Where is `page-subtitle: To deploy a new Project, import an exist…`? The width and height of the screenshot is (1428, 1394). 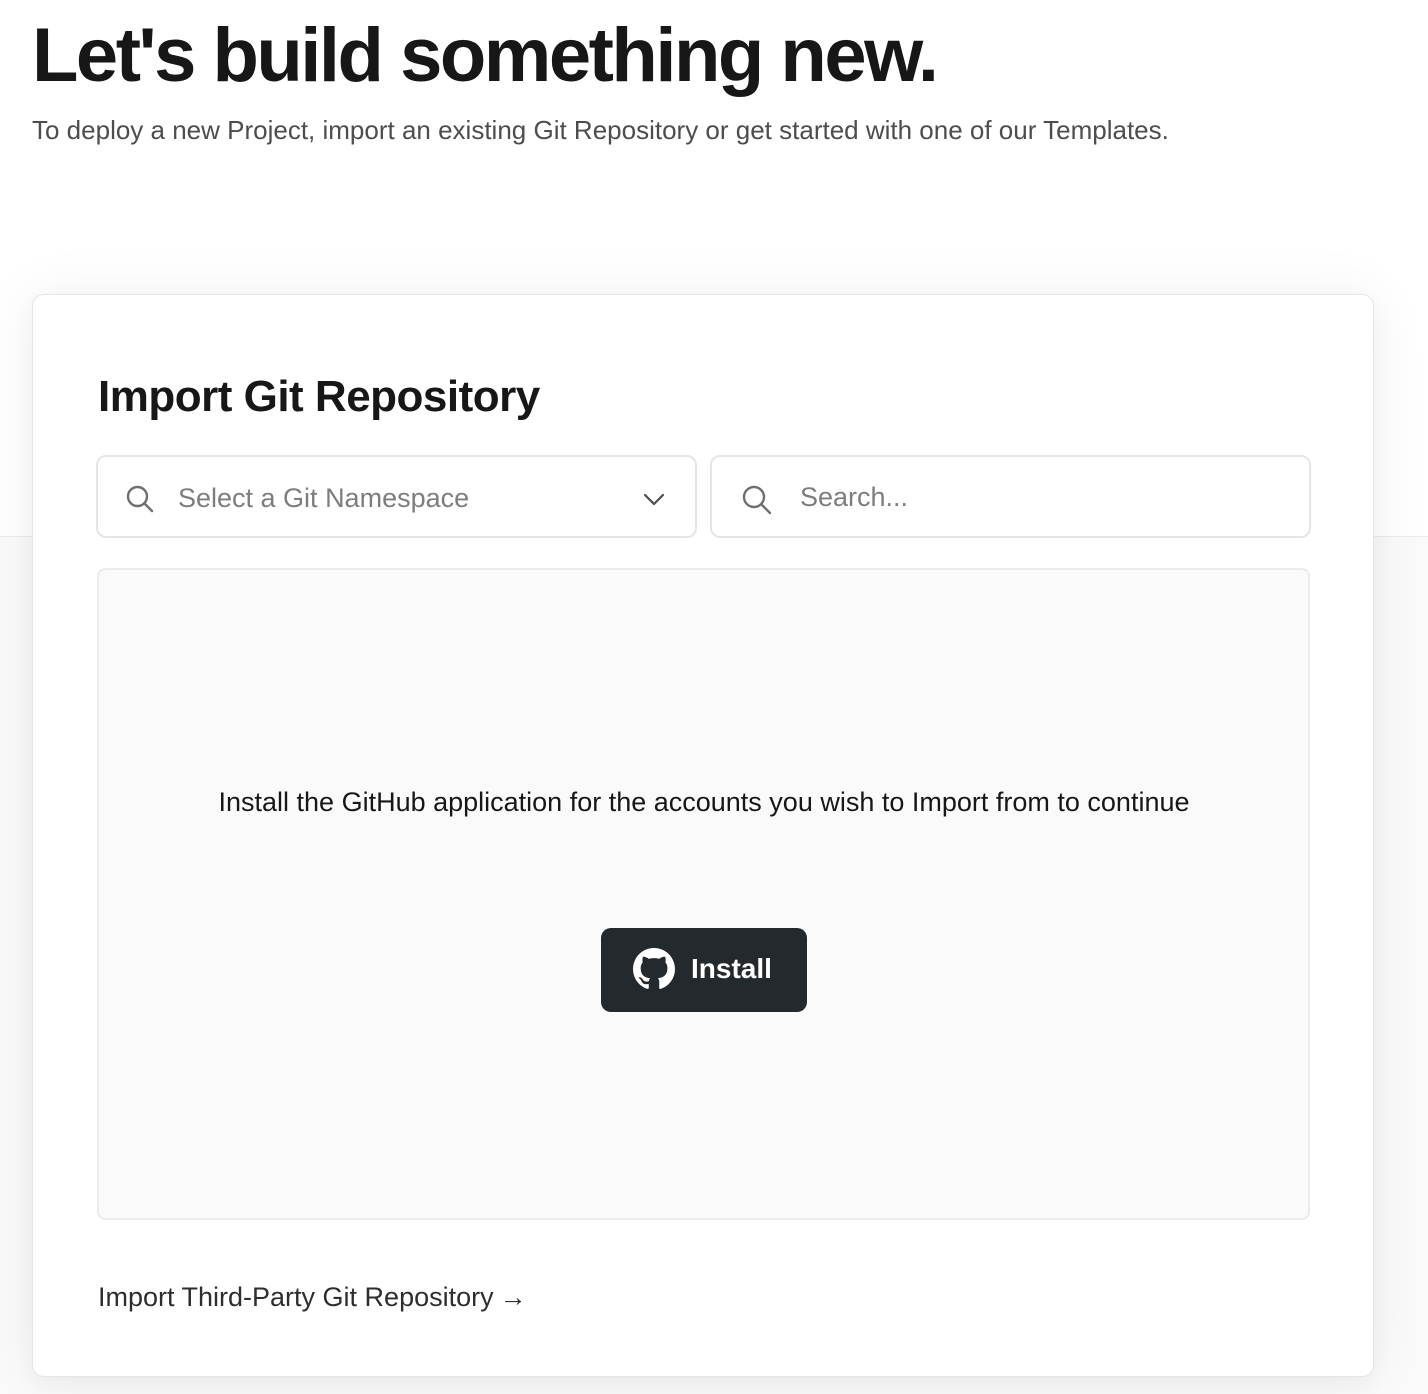 page-subtitle: To deploy a new Project, import an exist… is located at coordinates (600, 130).